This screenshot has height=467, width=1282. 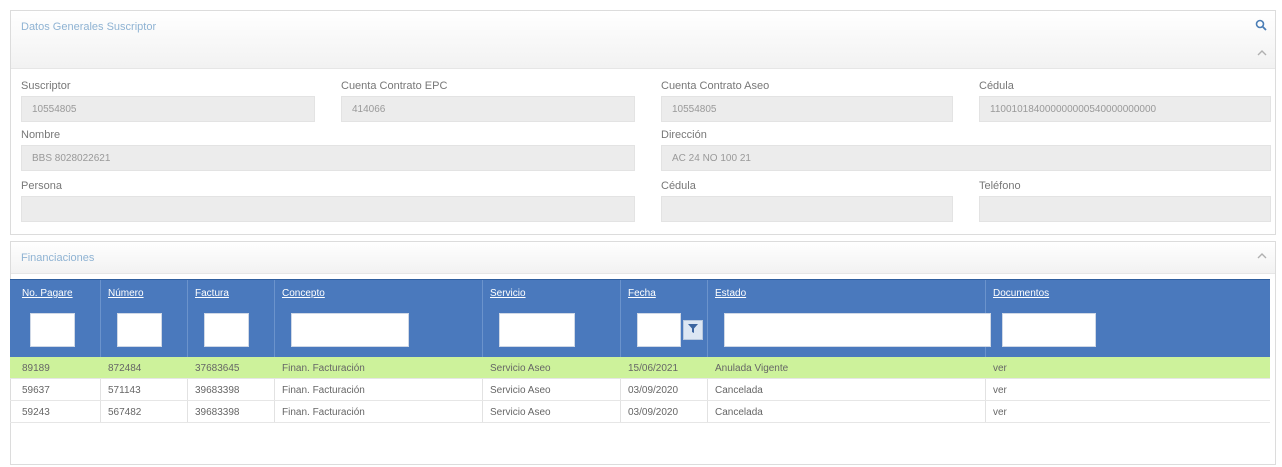 I want to click on direccion-field: AC 24 NO 100 21, so click(x=966, y=158).